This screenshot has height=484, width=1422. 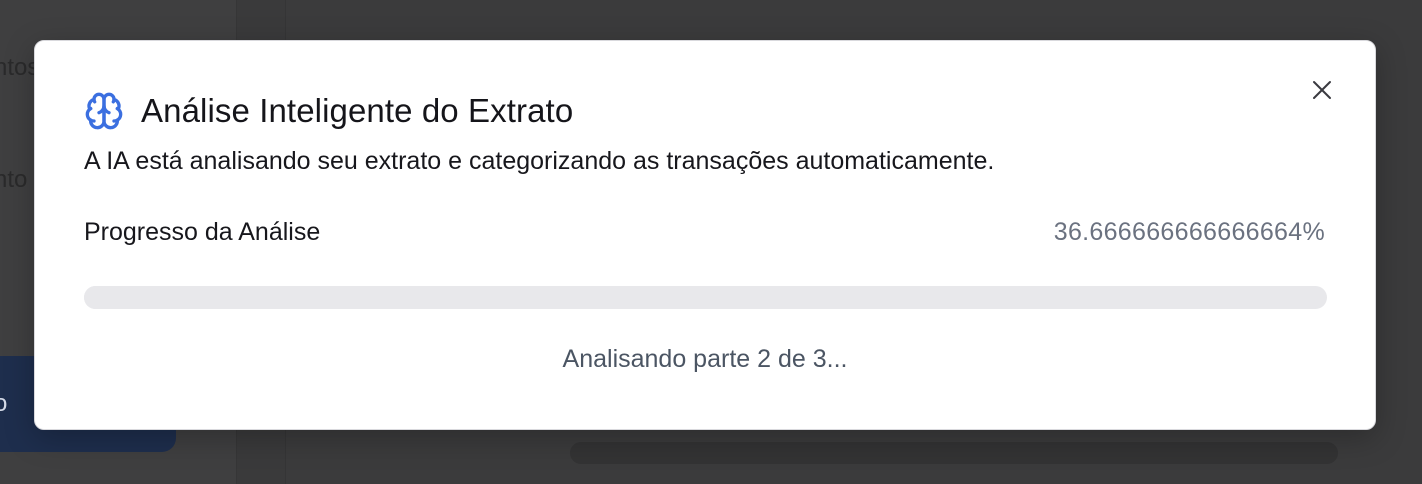 I want to click on modal-header: Análise Inteligente do Extrato, so click(x=328, y=111).